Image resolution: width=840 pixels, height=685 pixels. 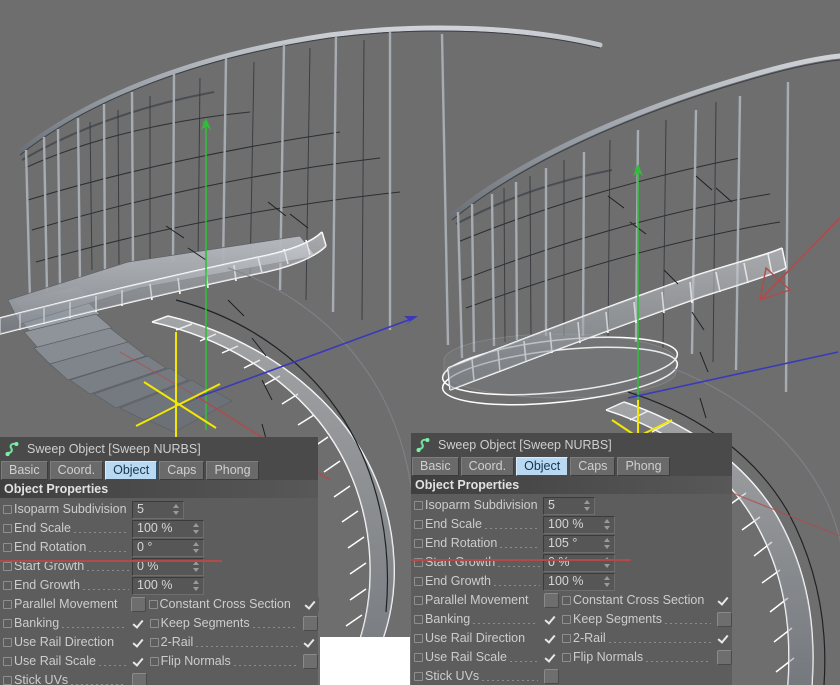 What do you see at coordinates (563, 543) in the screenshot?
I see `input-value: 105 °` at bounding box center [563, 543].